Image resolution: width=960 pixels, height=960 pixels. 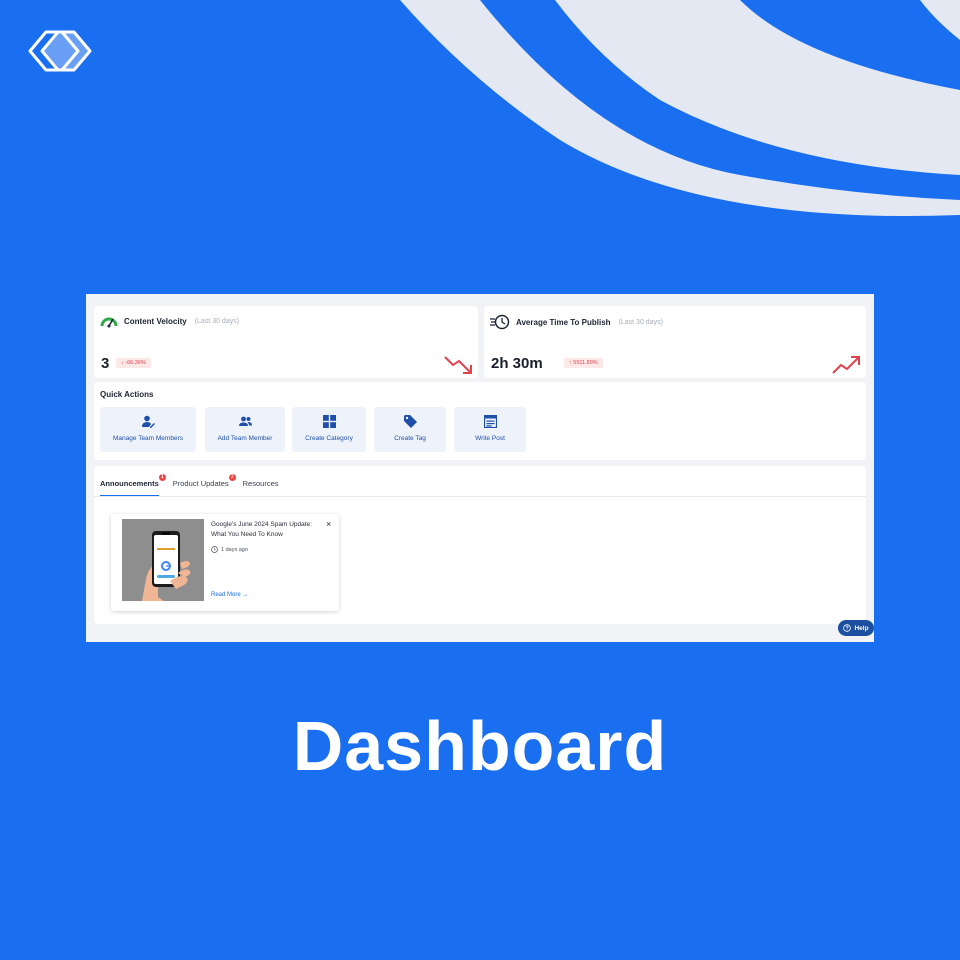 I want to click on stat-value: 3, so click(x=105, y=363).